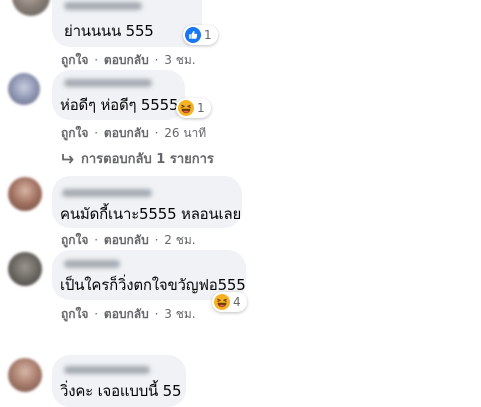 This screenshot has width=481, height=407. Describe the element at coordinates (237, 302) in the screenshot. I see `reaction-count: 4` at that location.